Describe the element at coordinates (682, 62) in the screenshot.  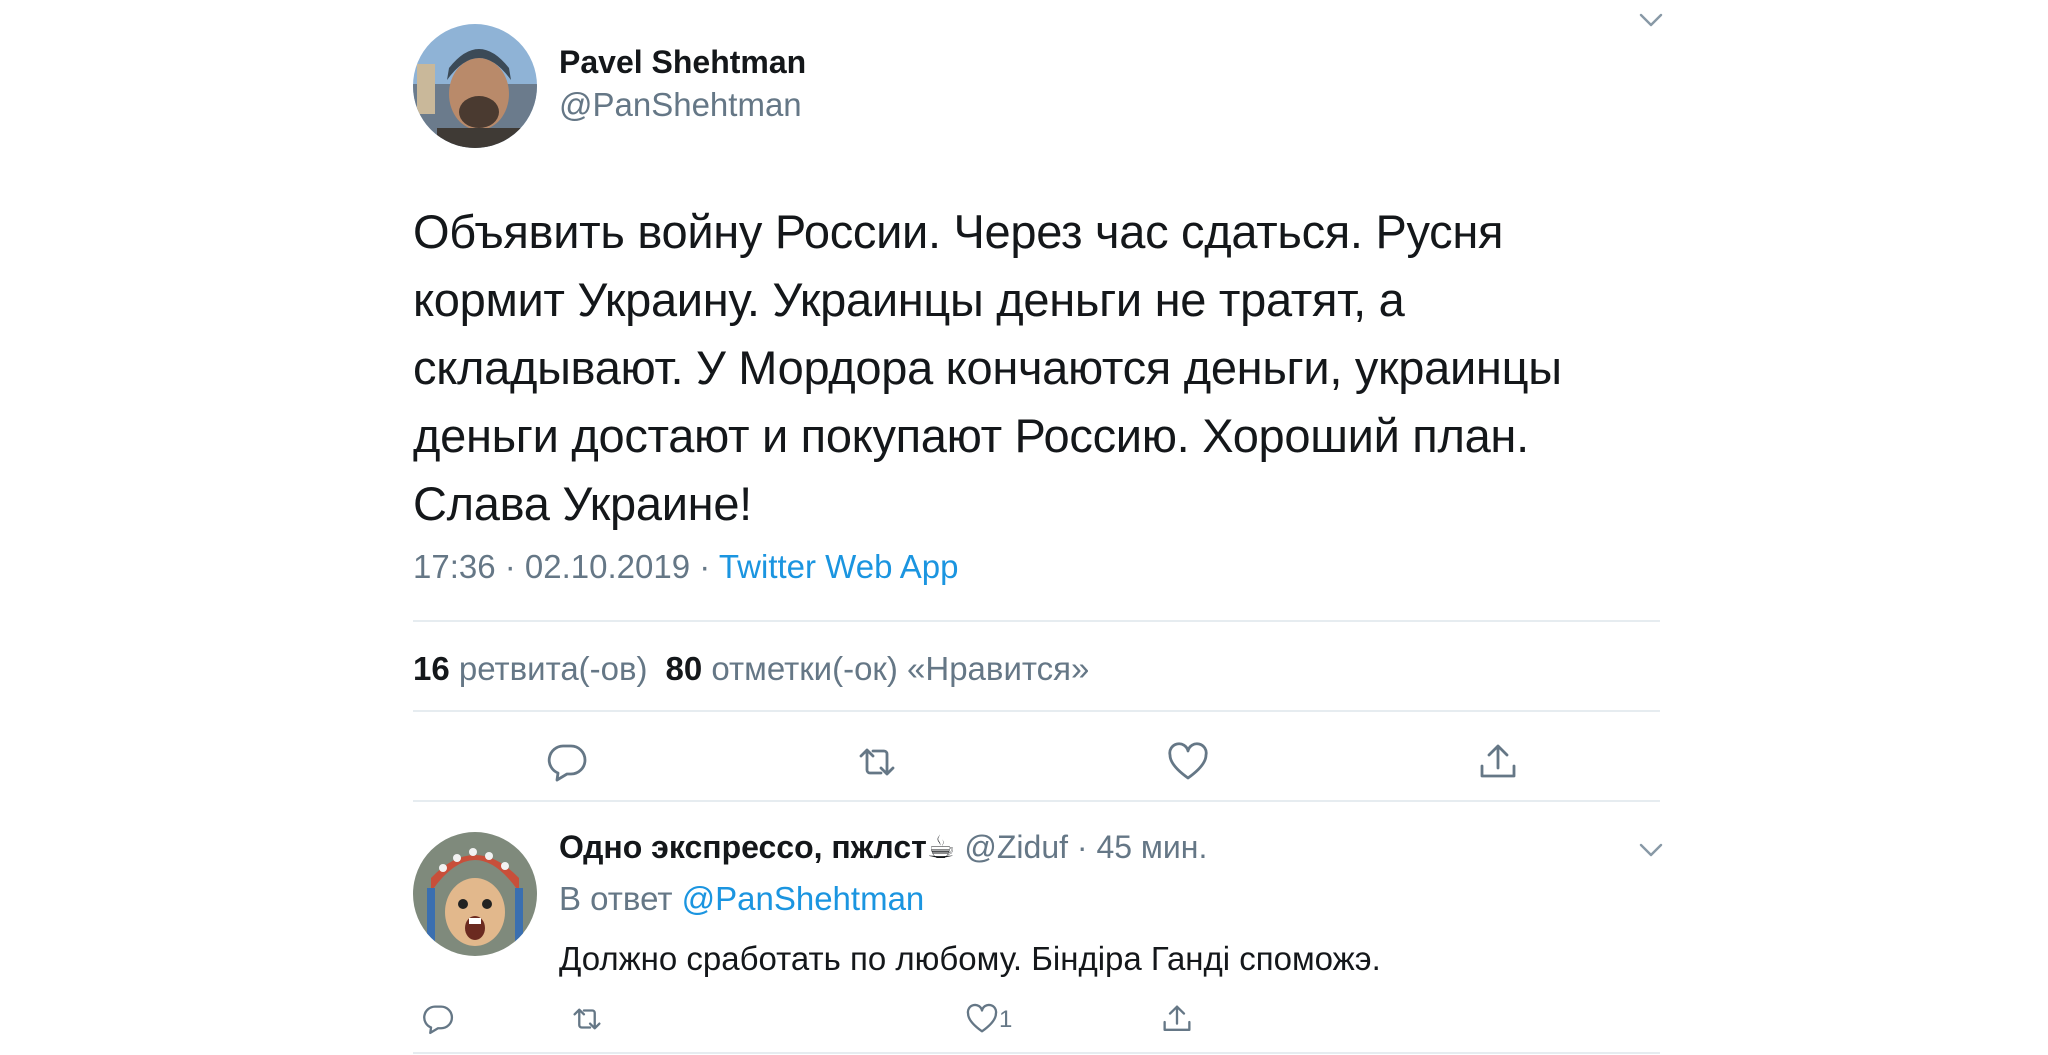
I see `author-name: Pavel Shehtman` at that location.